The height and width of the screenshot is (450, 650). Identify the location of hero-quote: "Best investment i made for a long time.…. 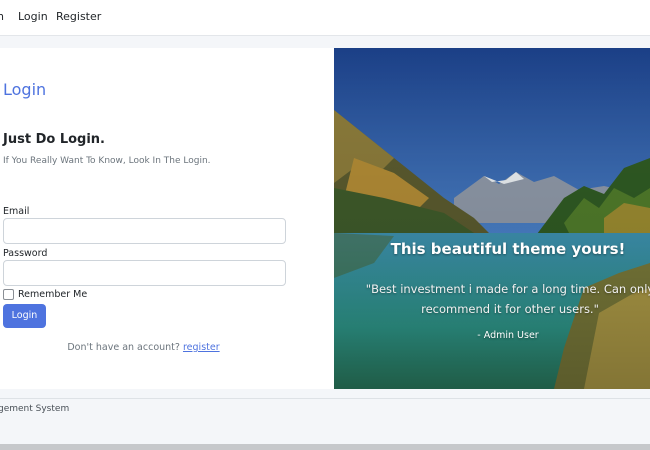
(507, 299).